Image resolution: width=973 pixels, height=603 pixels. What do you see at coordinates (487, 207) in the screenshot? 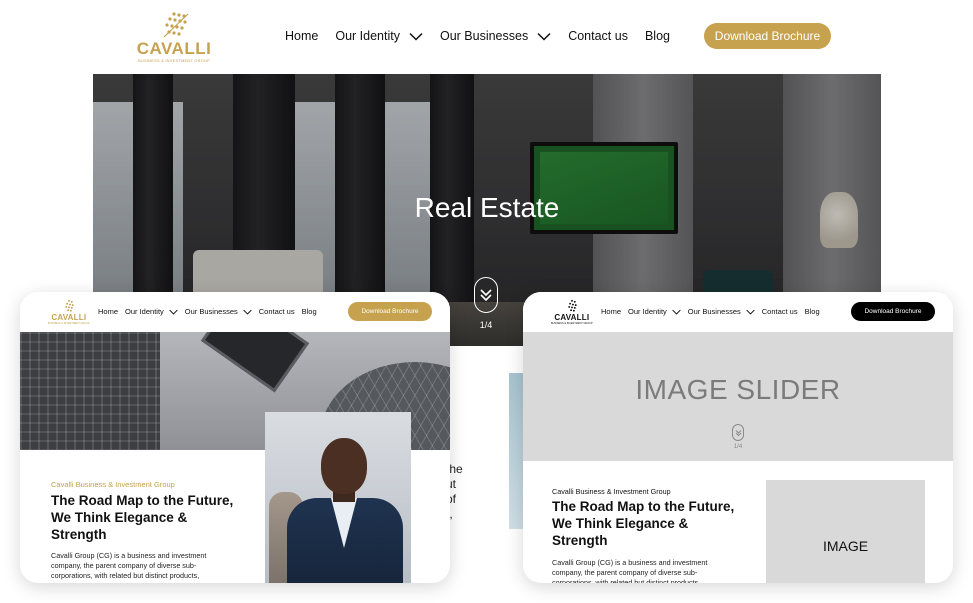
I see `hero-title: Real Estate` at bounding box center [487, 207].